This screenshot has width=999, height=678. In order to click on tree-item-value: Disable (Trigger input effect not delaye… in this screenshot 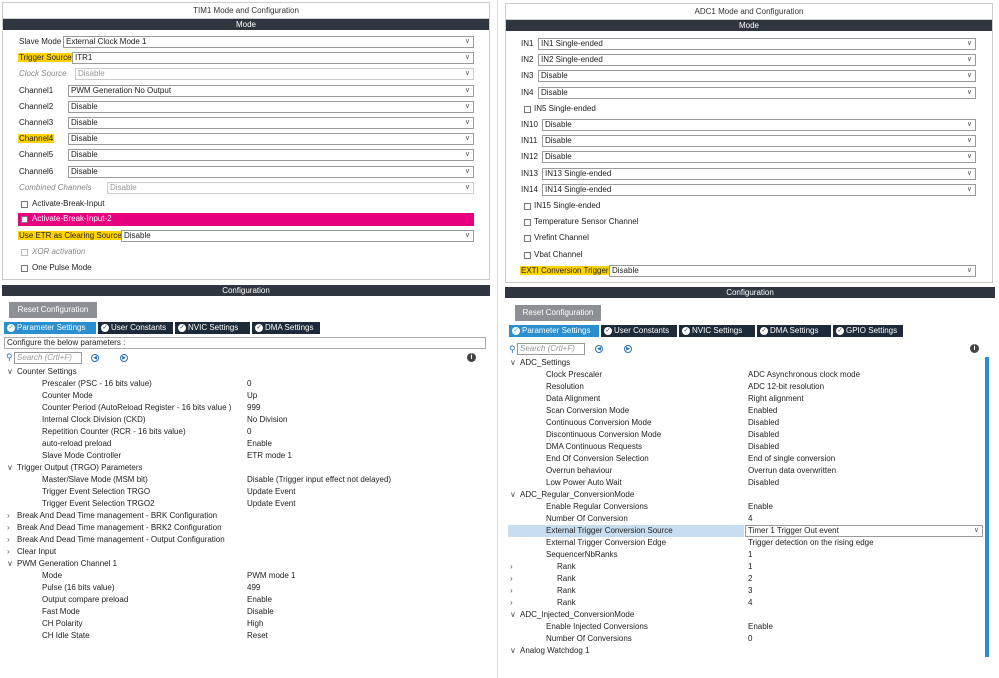, I will do `click(319, 479)`.